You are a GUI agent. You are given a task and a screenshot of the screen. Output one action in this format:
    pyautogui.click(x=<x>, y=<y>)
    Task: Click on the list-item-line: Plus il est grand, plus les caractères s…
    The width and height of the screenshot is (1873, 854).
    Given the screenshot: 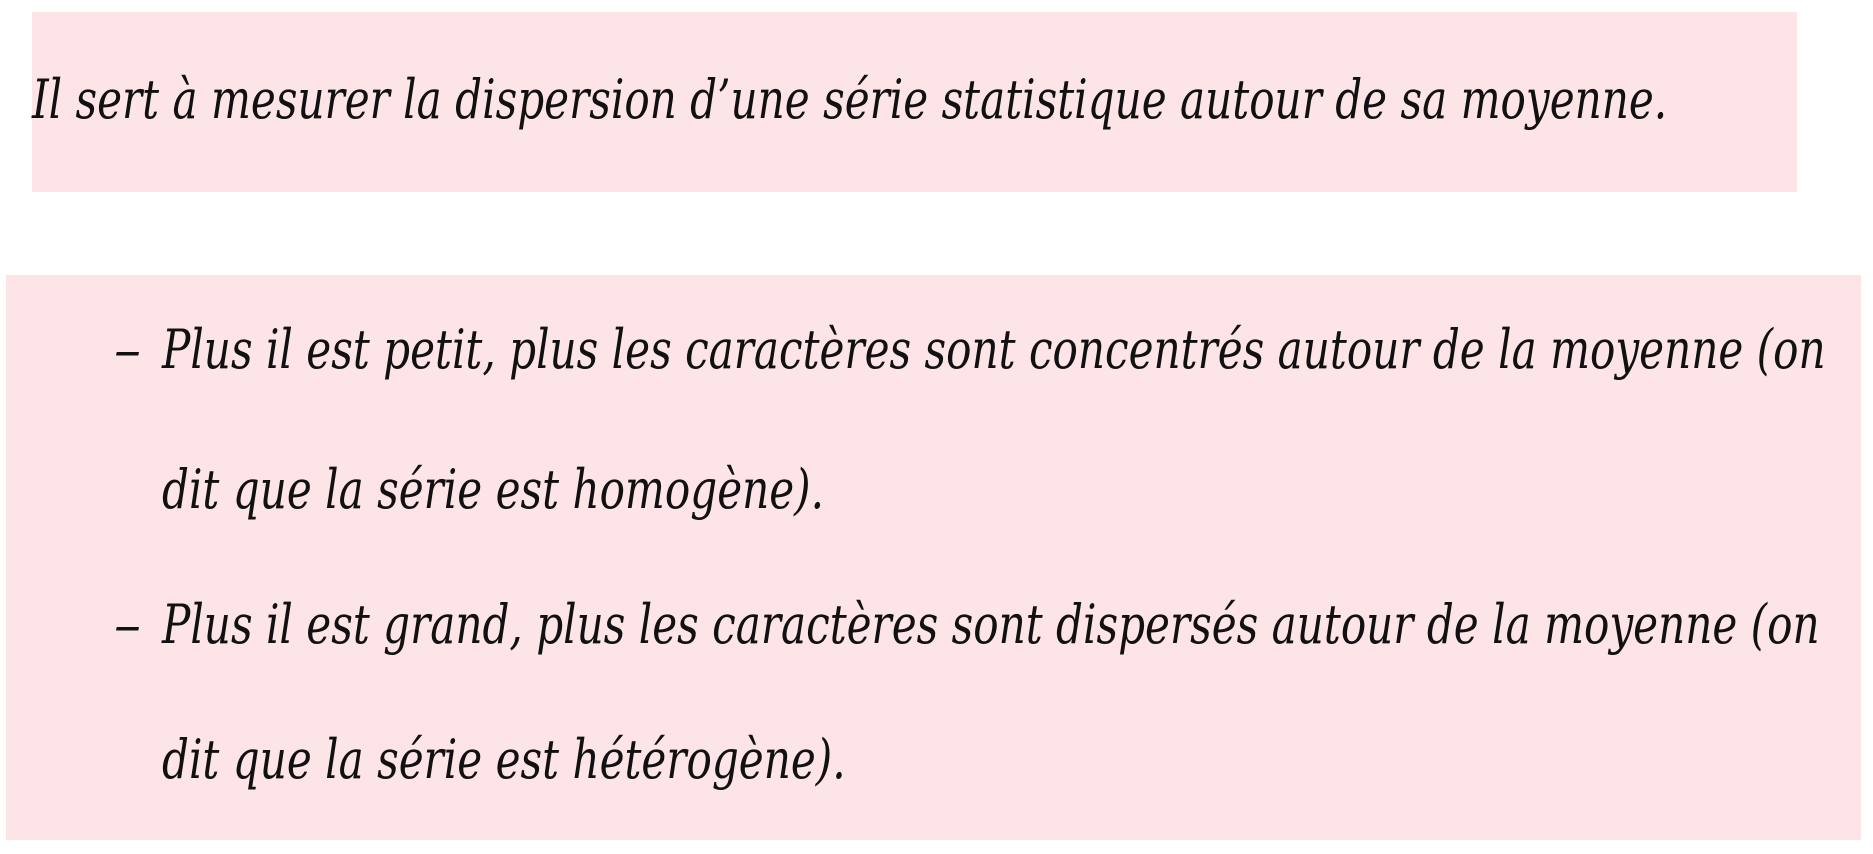 What is the action you would take?
    pyautogui.click(x=991, y=624)
    